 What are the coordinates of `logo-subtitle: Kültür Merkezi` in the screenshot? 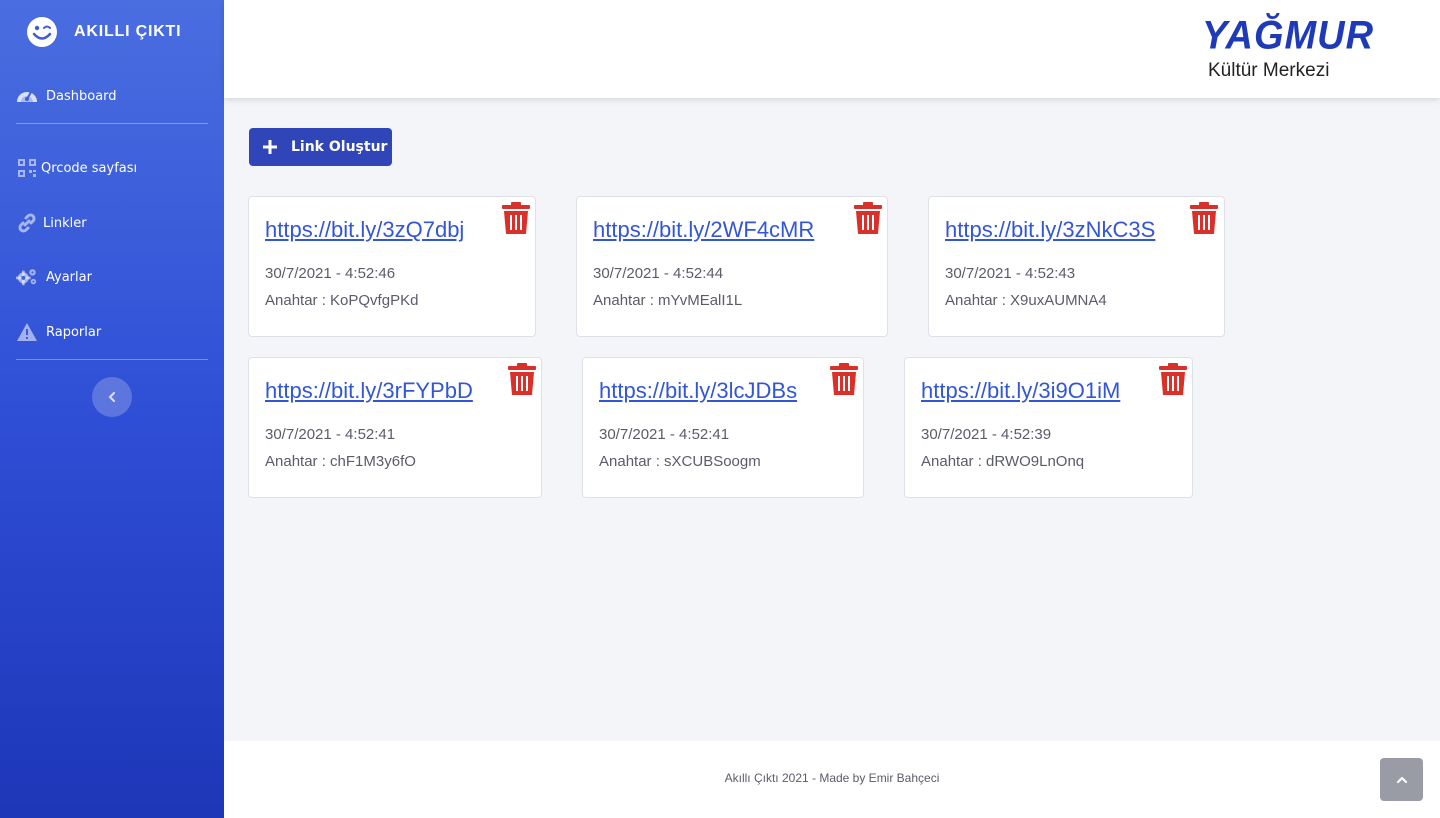 It's located at (1269, 70).